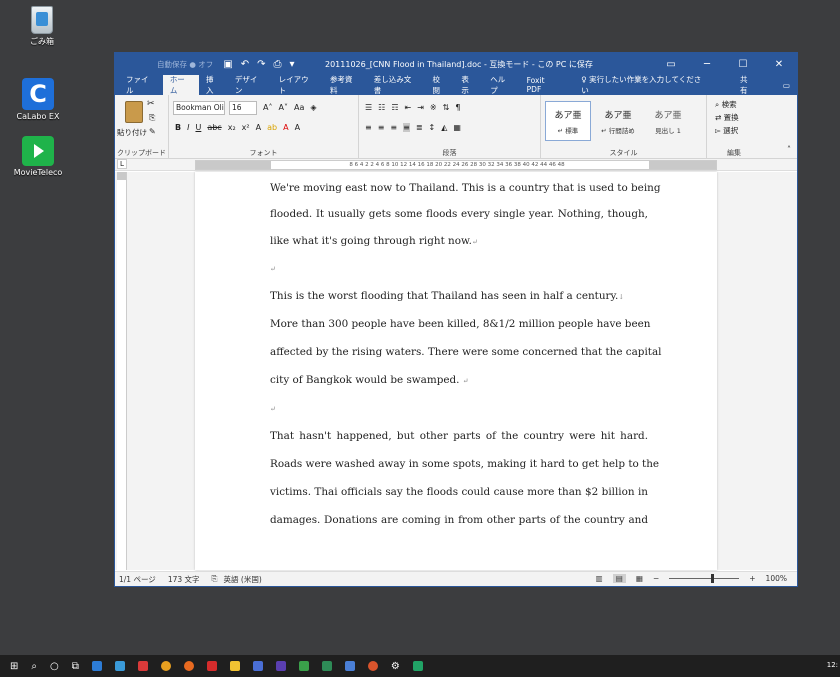  What do you see at coordinates (313, 107) in the screenshot?
I see `clear-format-icon: ◈` at bounding box center [313, 107].